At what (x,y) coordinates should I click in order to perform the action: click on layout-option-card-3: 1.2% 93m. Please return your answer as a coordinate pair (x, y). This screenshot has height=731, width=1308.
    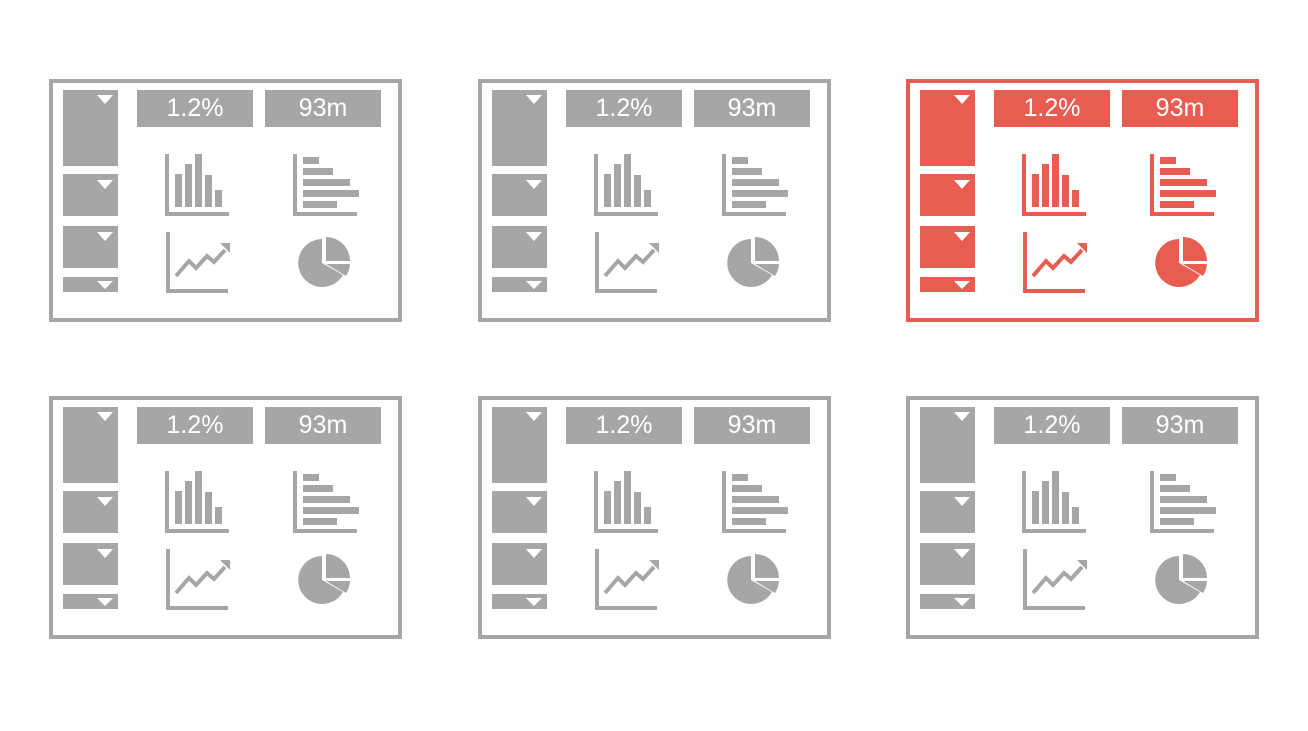
    Looking at the image, I should click on (1082, 200).